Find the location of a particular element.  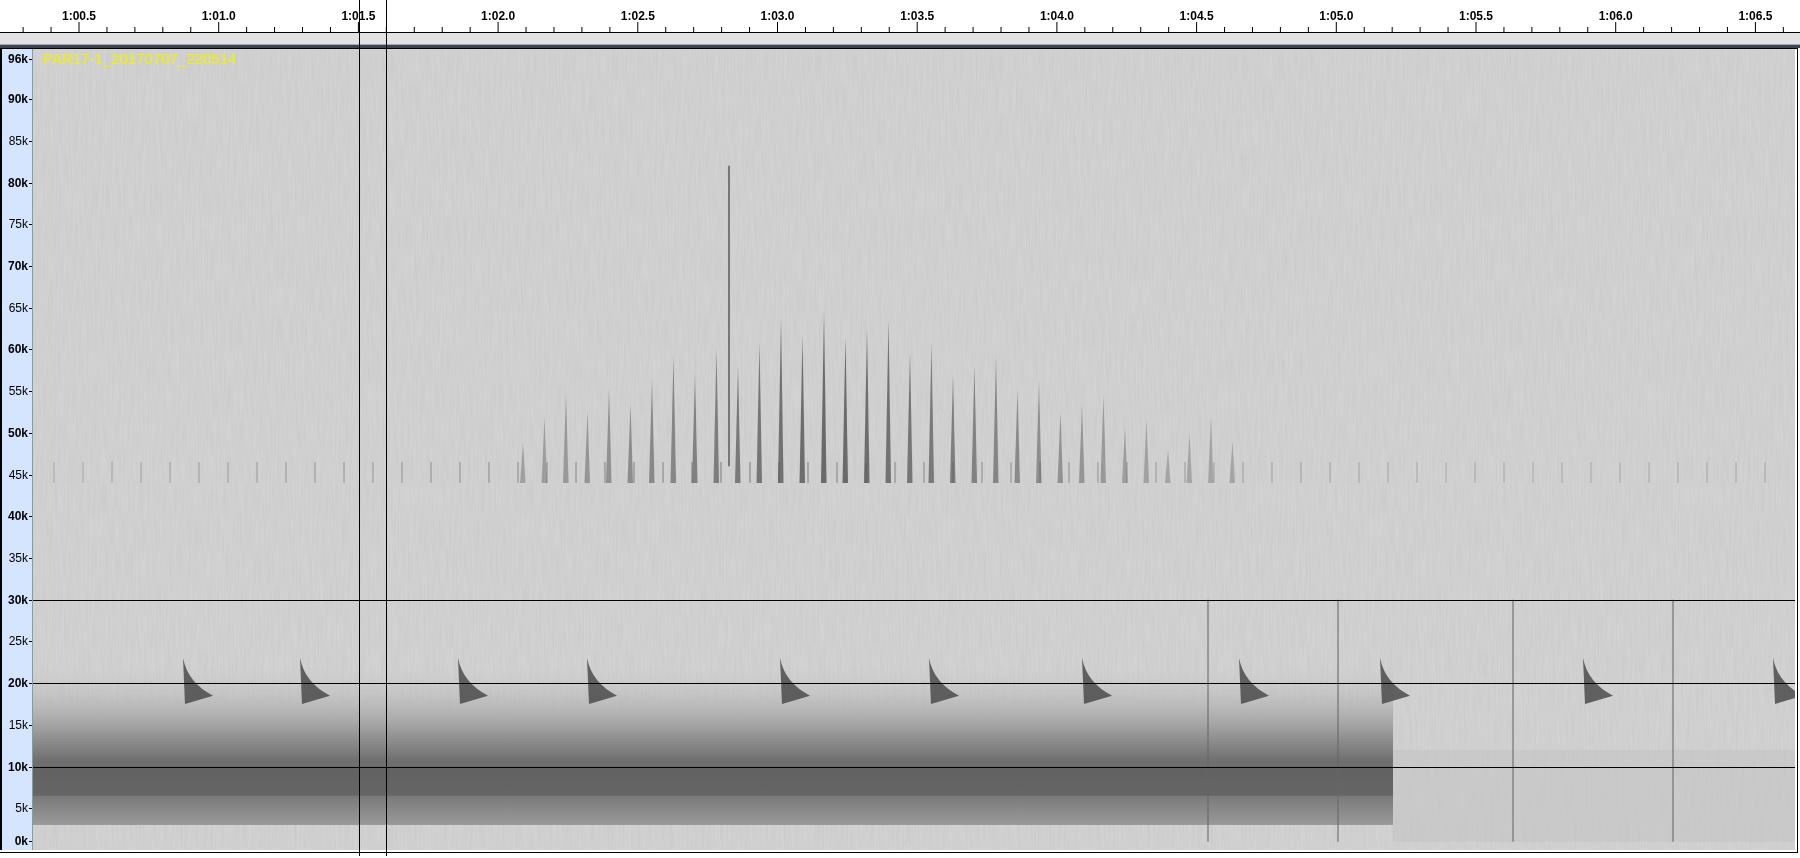

frequency-label: 55k is located at coordinates (18, 391).